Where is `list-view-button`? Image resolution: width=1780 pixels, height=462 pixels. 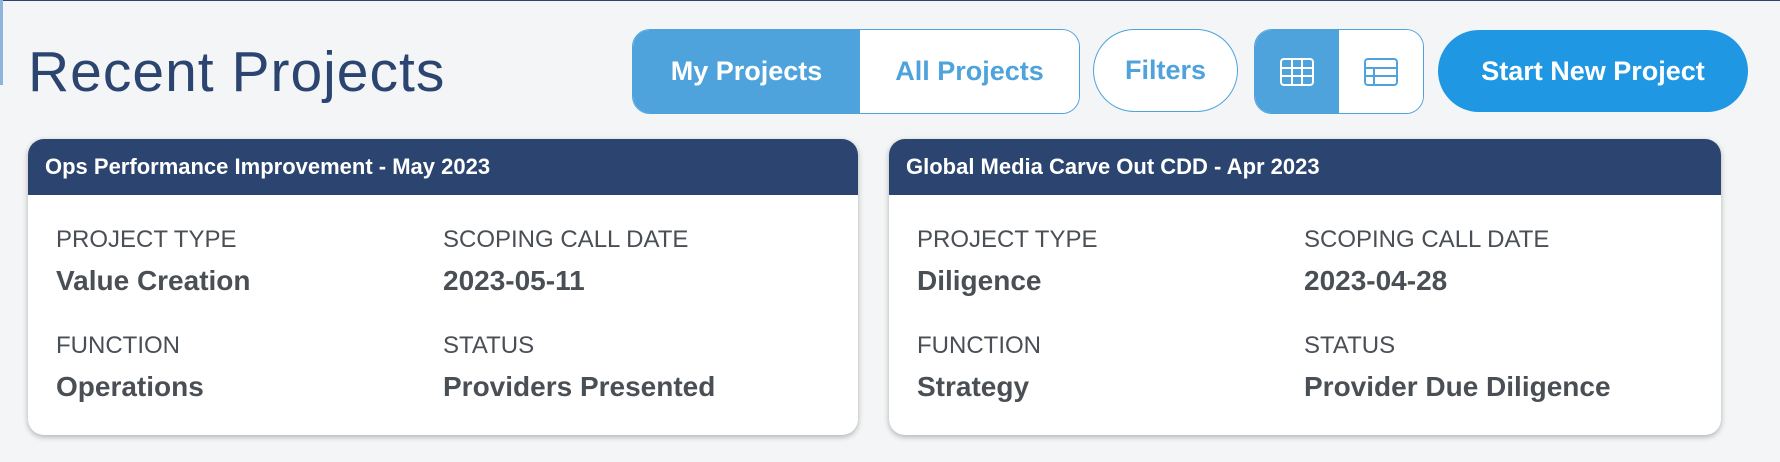
list-view-button is located at coordinates (1381, 71).